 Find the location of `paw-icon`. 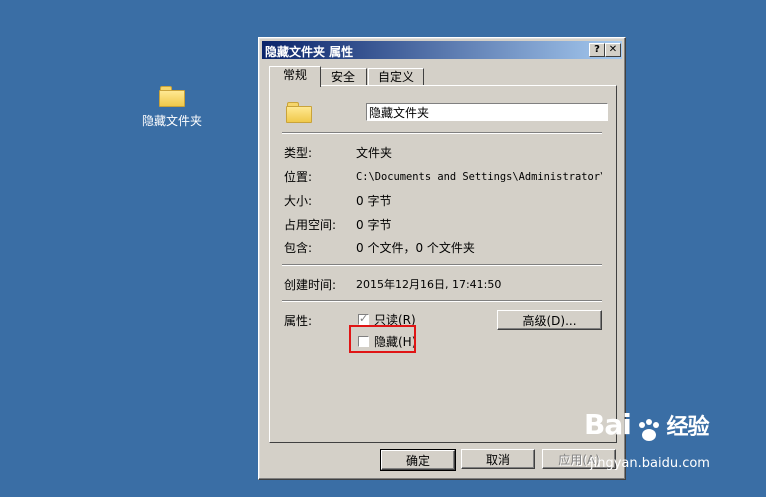

paw-icon is located at coordinates (648, 429).